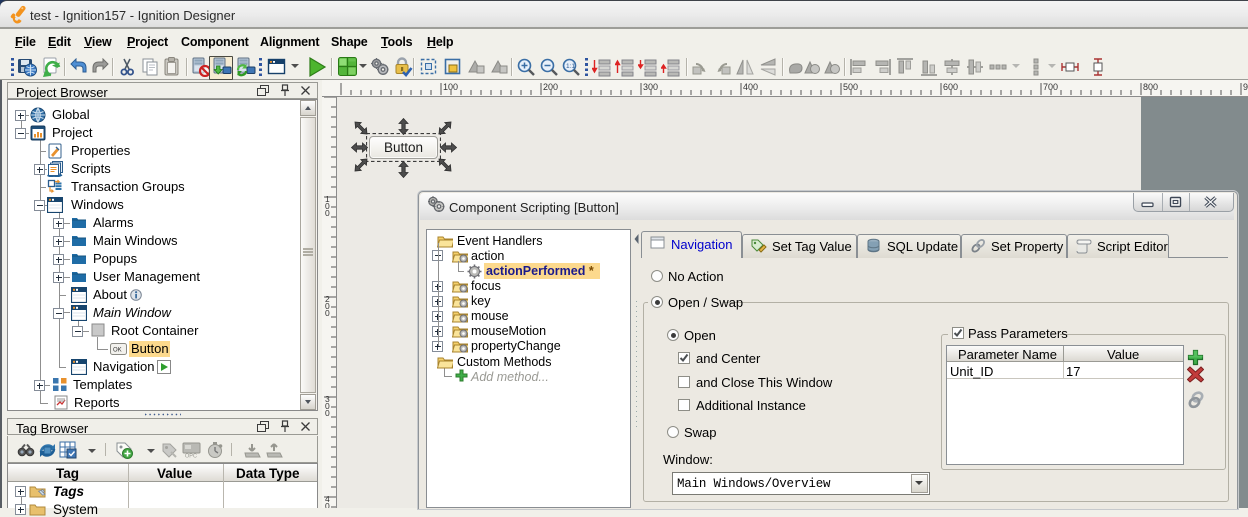  What do you see at coordinates (750, 87) in the screenshot?
I see `svg-text: 400` at bounding box center [750, 87].